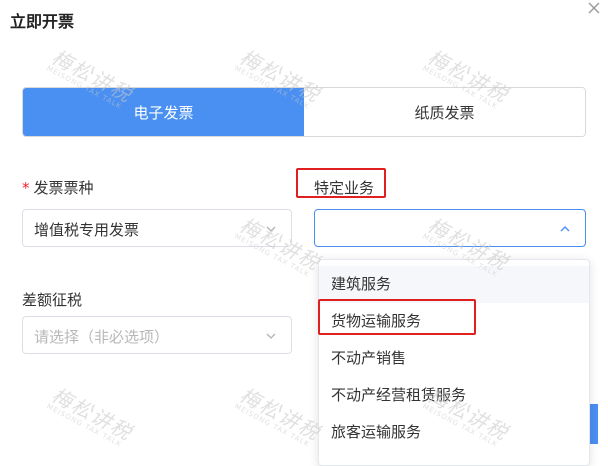  Describe the element at coordinates (594, 8) in the screenshot. I see `close-icon` at that location.